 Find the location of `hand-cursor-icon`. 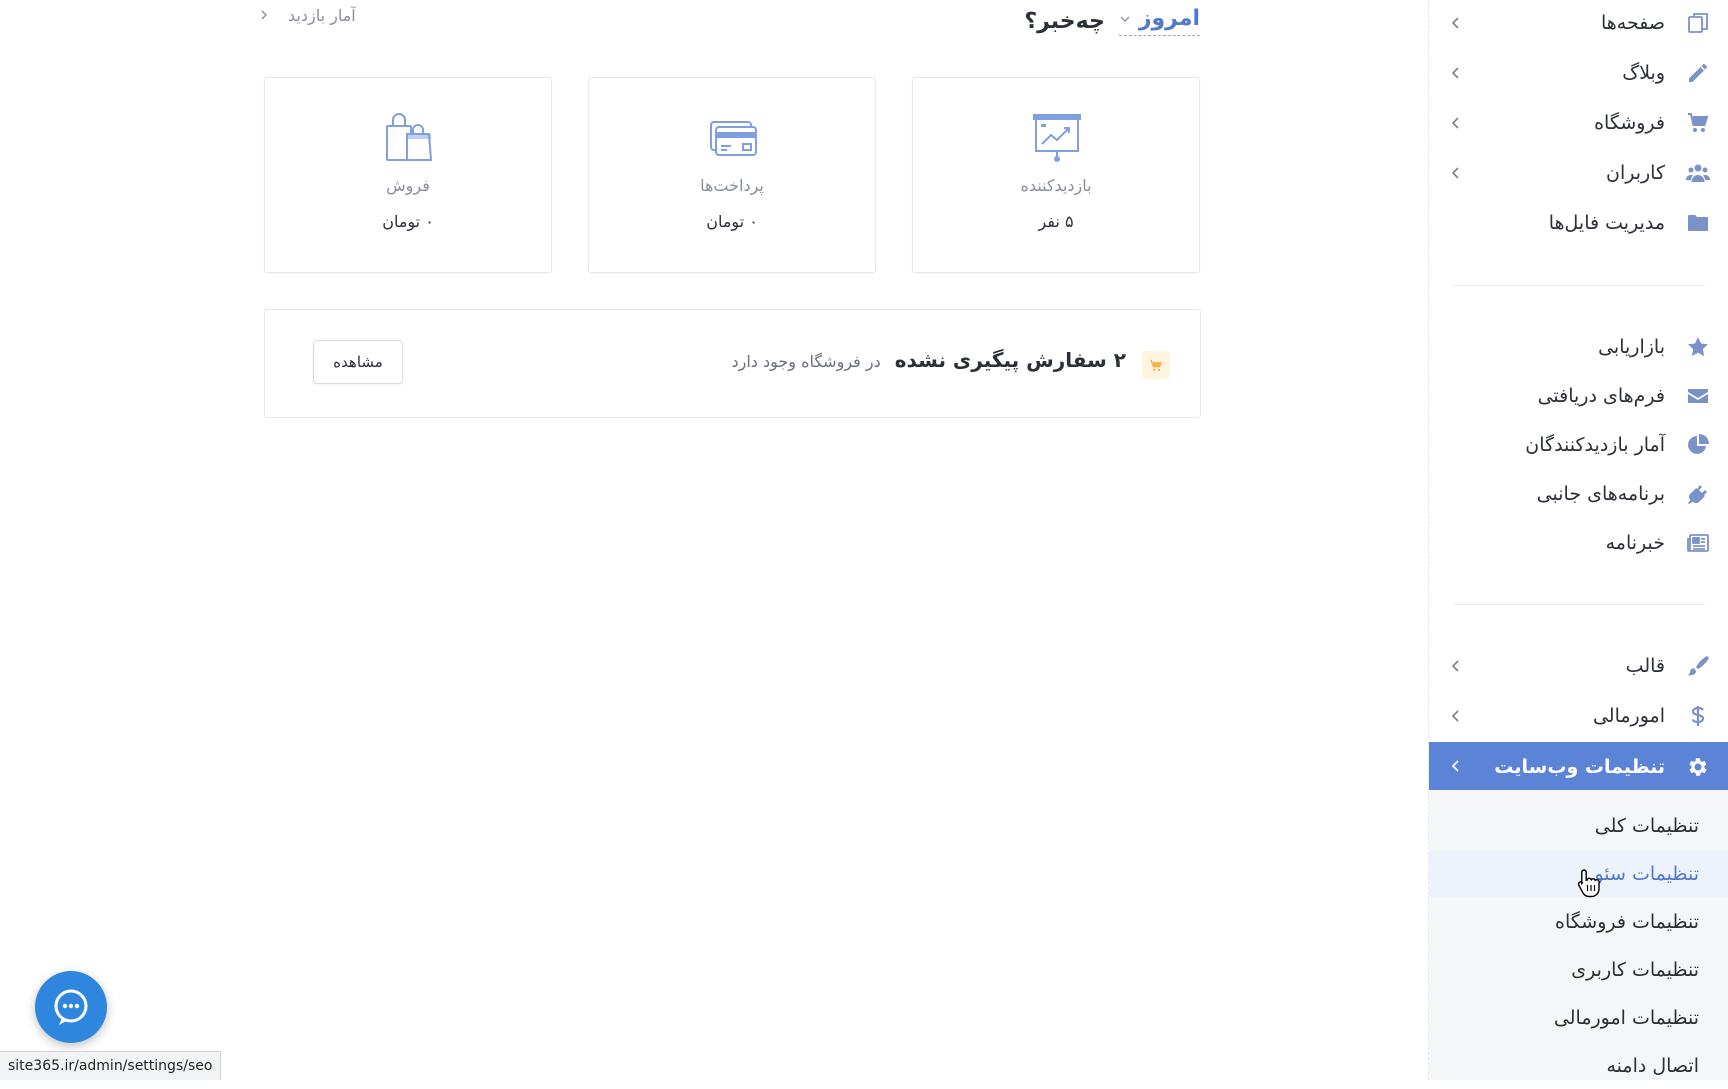

hand-cursor-icon is located at coordinates (1588, 883).